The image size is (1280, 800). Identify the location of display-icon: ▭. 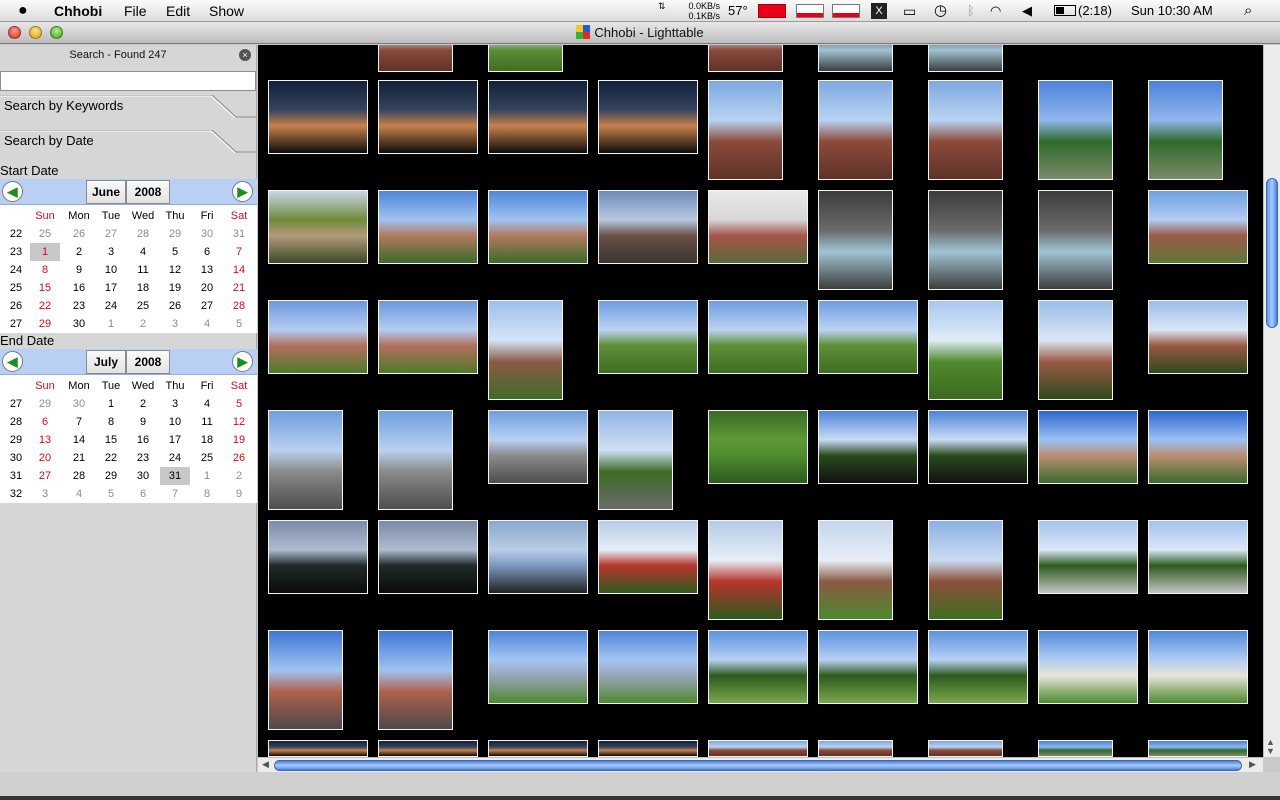
(909, 11).